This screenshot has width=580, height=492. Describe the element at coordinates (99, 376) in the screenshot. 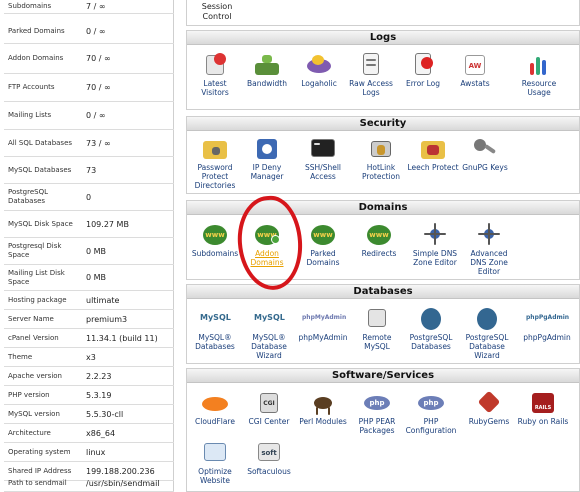

I see `stat-value: 2.2.23` at that location.